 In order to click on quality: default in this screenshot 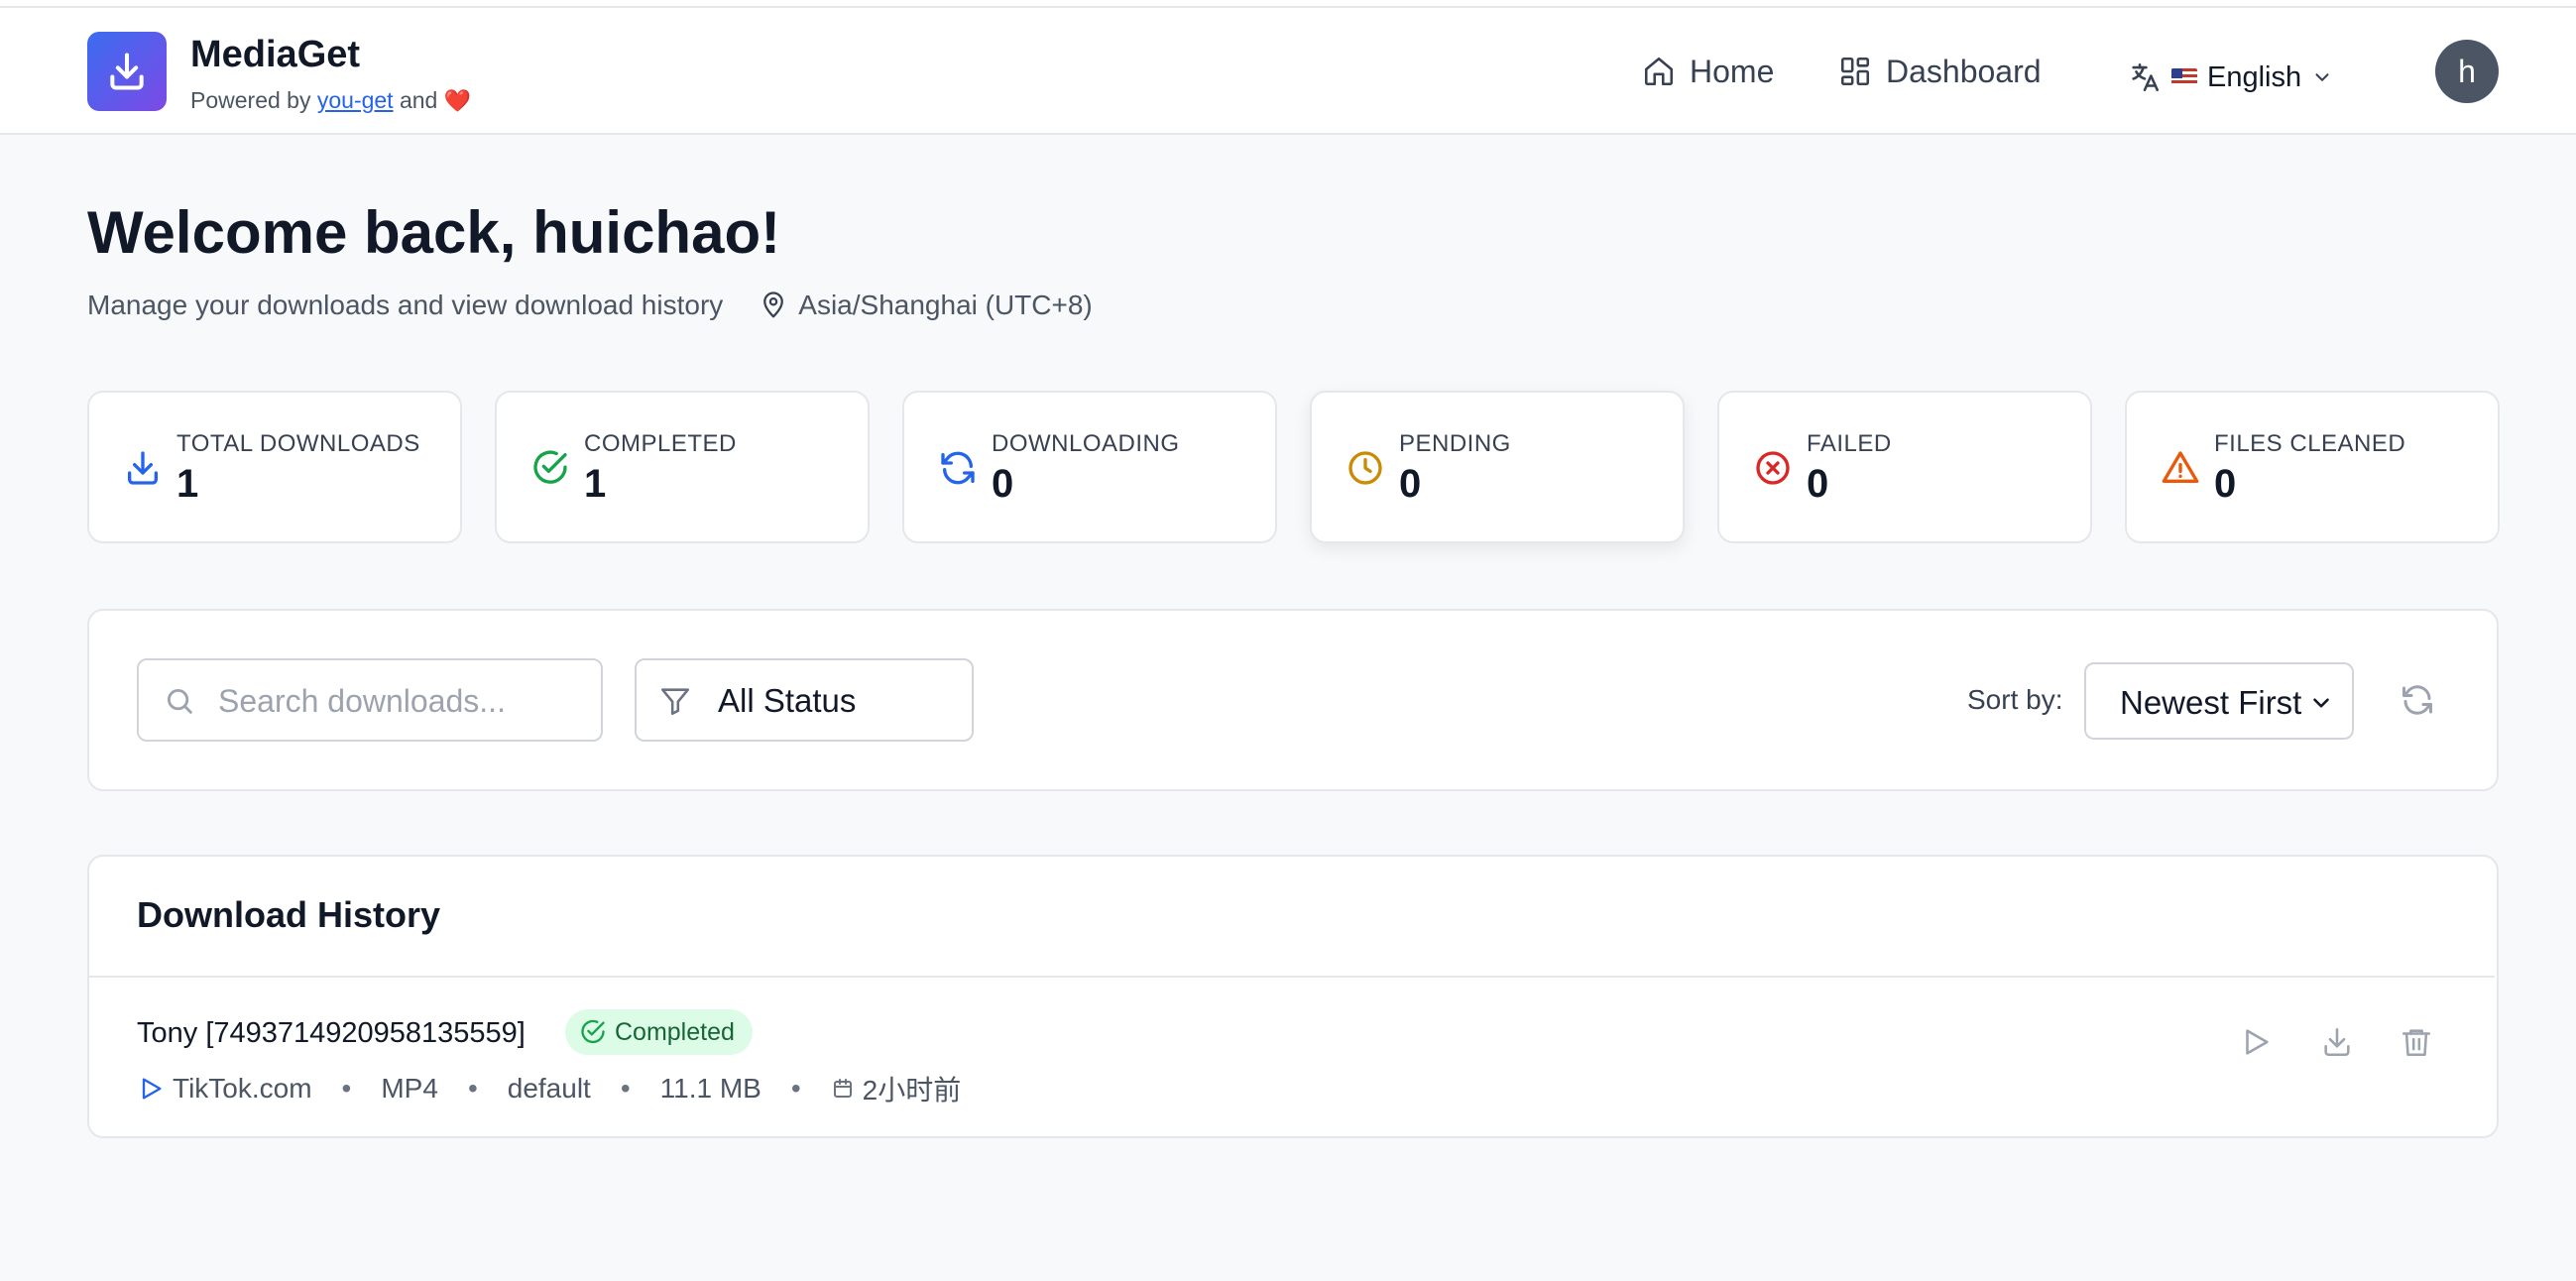, I will do `click(549, 1088)`.